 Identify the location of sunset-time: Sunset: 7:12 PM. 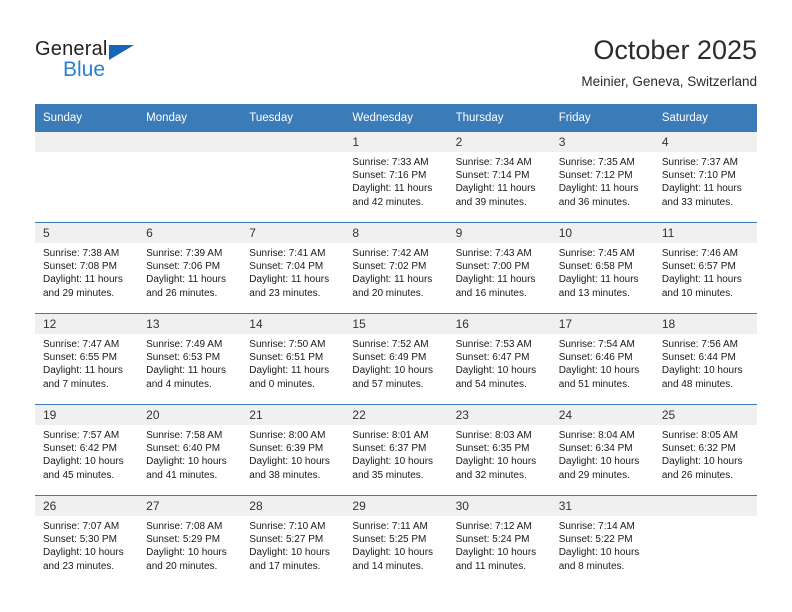
(595, 176).